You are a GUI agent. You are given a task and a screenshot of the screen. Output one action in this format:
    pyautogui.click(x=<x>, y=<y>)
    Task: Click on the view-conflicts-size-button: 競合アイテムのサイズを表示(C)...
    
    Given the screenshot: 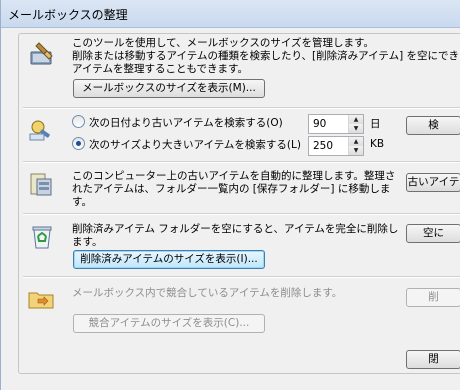 What is the action you would take?
    pyautogui.click(x=169, y=323)
    